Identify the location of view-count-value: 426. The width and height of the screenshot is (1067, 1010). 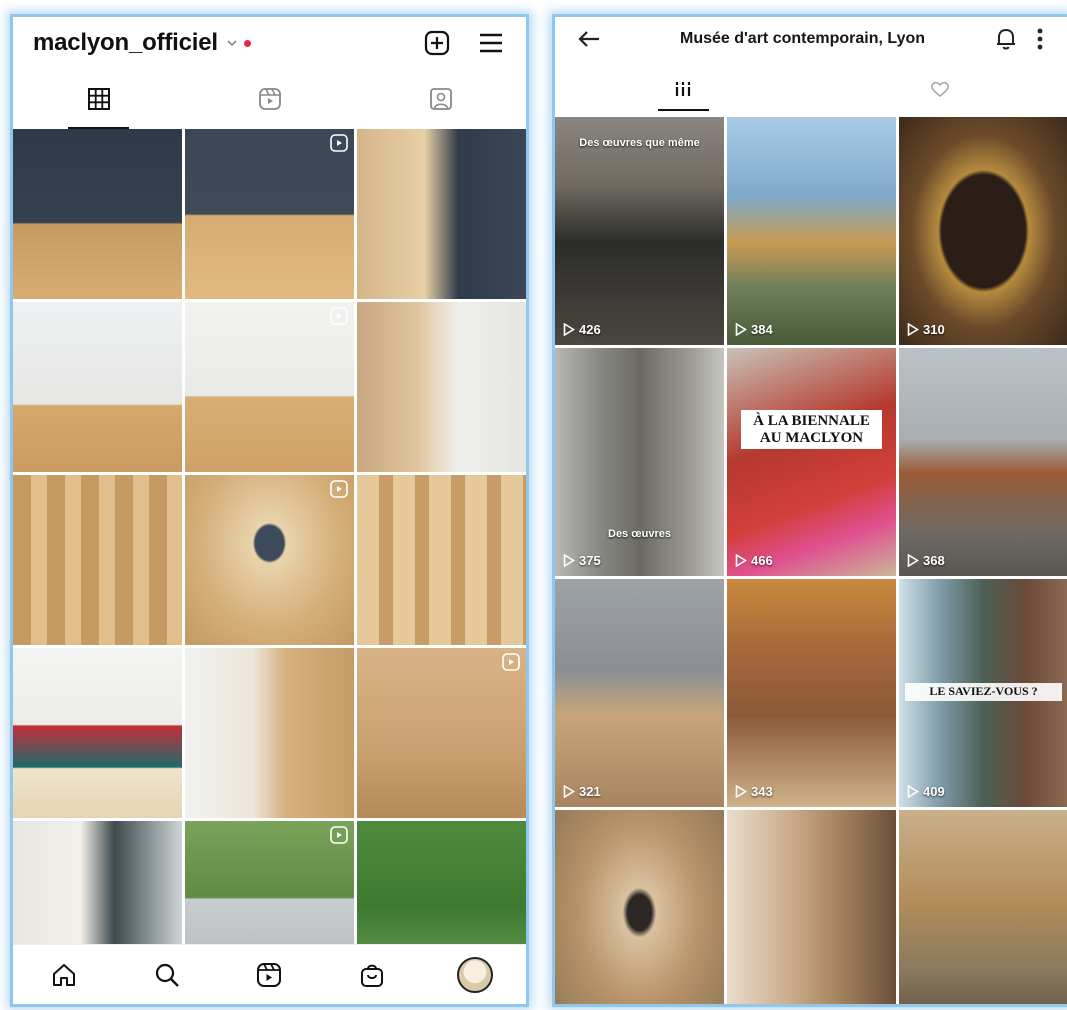
(590, 329).